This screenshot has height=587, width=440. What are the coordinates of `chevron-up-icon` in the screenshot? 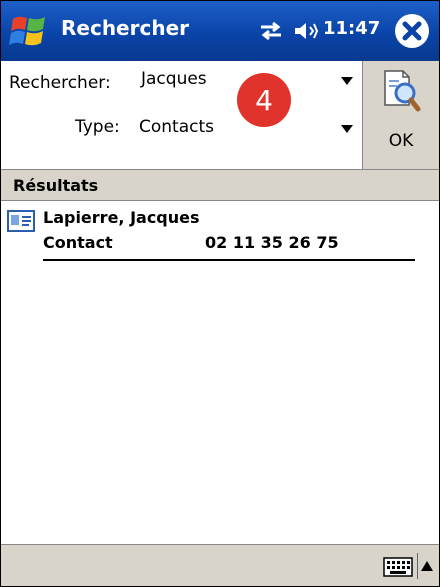 It's located at (427, 566).